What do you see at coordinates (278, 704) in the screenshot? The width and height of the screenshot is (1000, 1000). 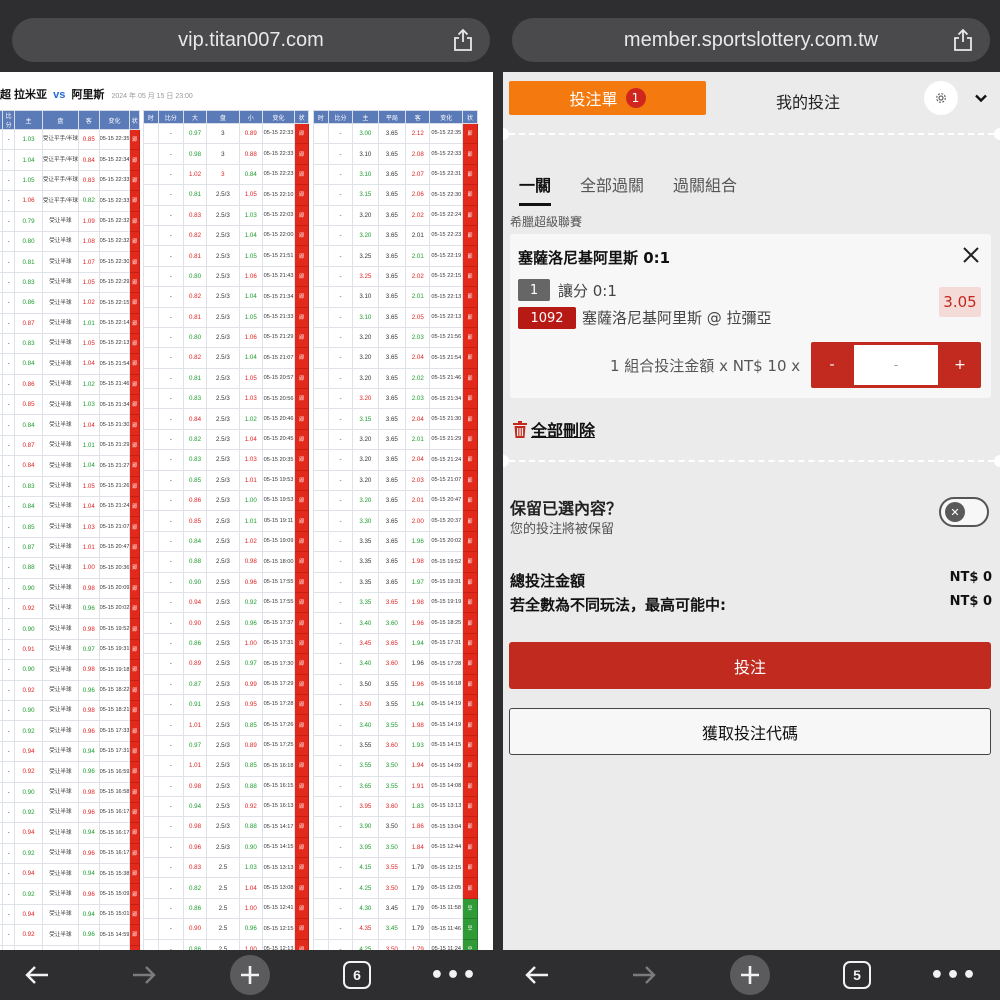 I see `table-cell: 05-15 17:28` at bounding box center [278, 704].